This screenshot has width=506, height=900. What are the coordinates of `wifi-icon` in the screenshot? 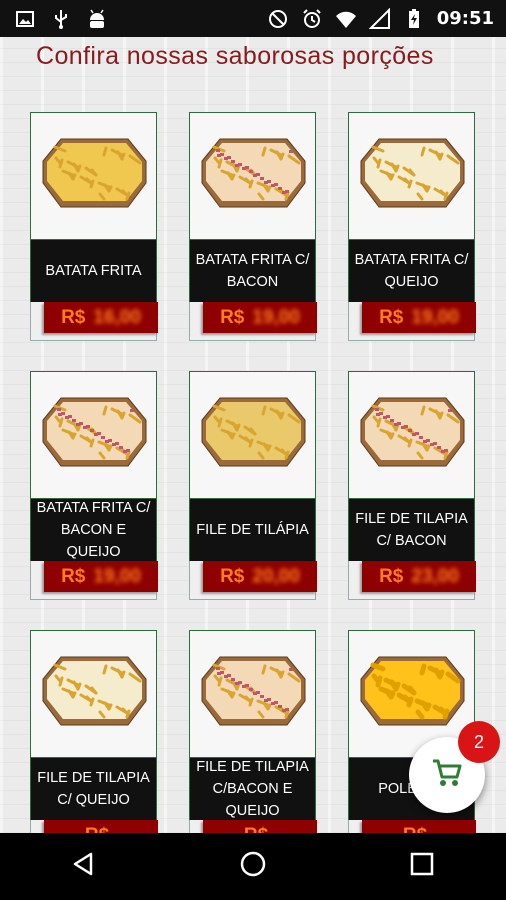 It's located at (346, 19).